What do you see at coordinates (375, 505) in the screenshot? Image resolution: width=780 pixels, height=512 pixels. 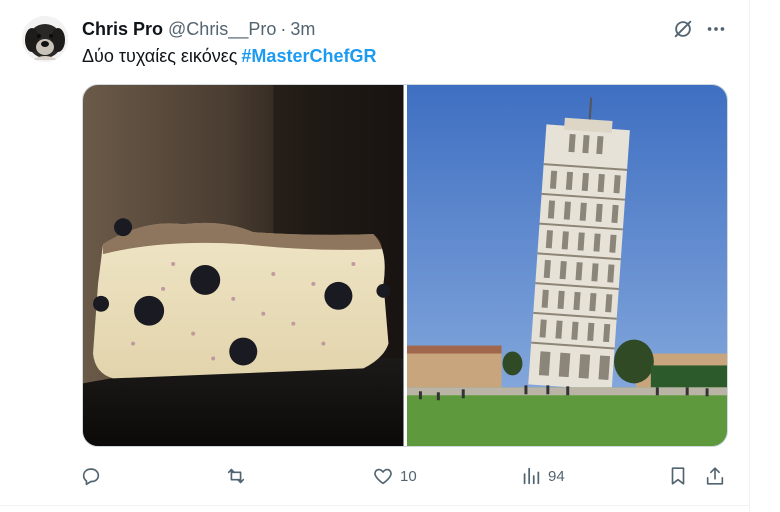 I see `divider` at bounding box center [375, 505].